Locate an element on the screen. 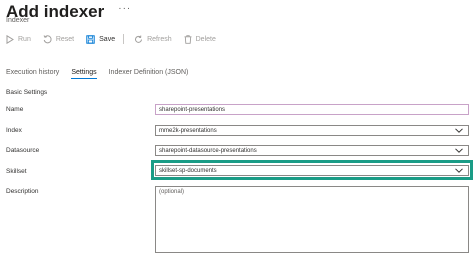  skillset-label: Skillset is located at coordinates (16, 171).